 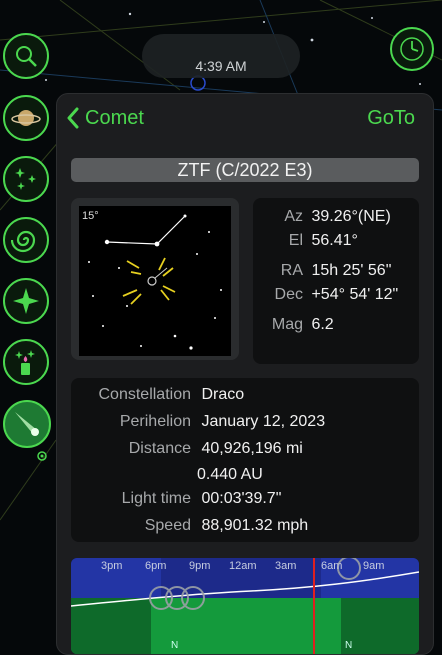 I want to click on lighttime-label: Light time, so click(x=156, y=498).